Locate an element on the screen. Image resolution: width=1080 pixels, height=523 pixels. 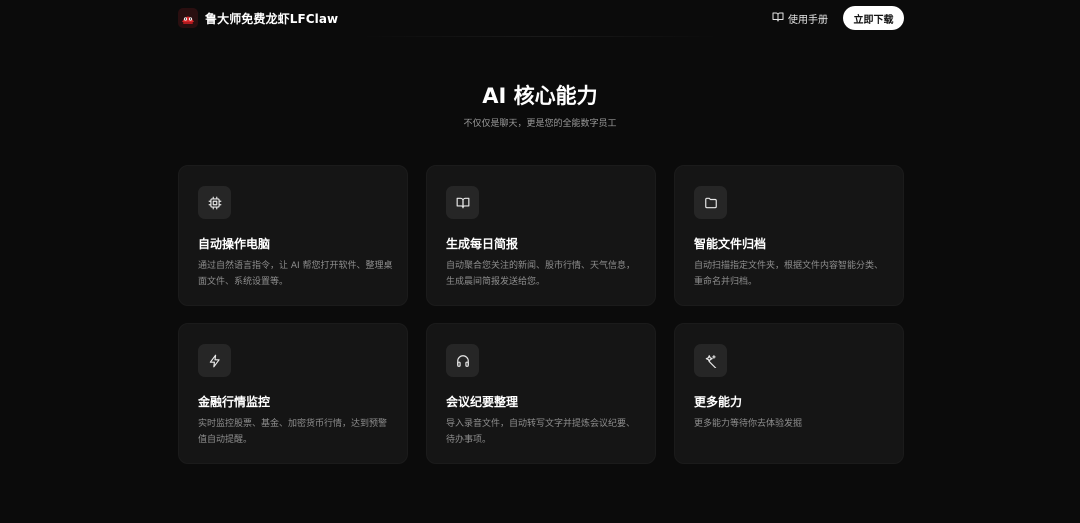
card-description: 更多能力等待你去体验发掘 is located at coordinates (748, 424).